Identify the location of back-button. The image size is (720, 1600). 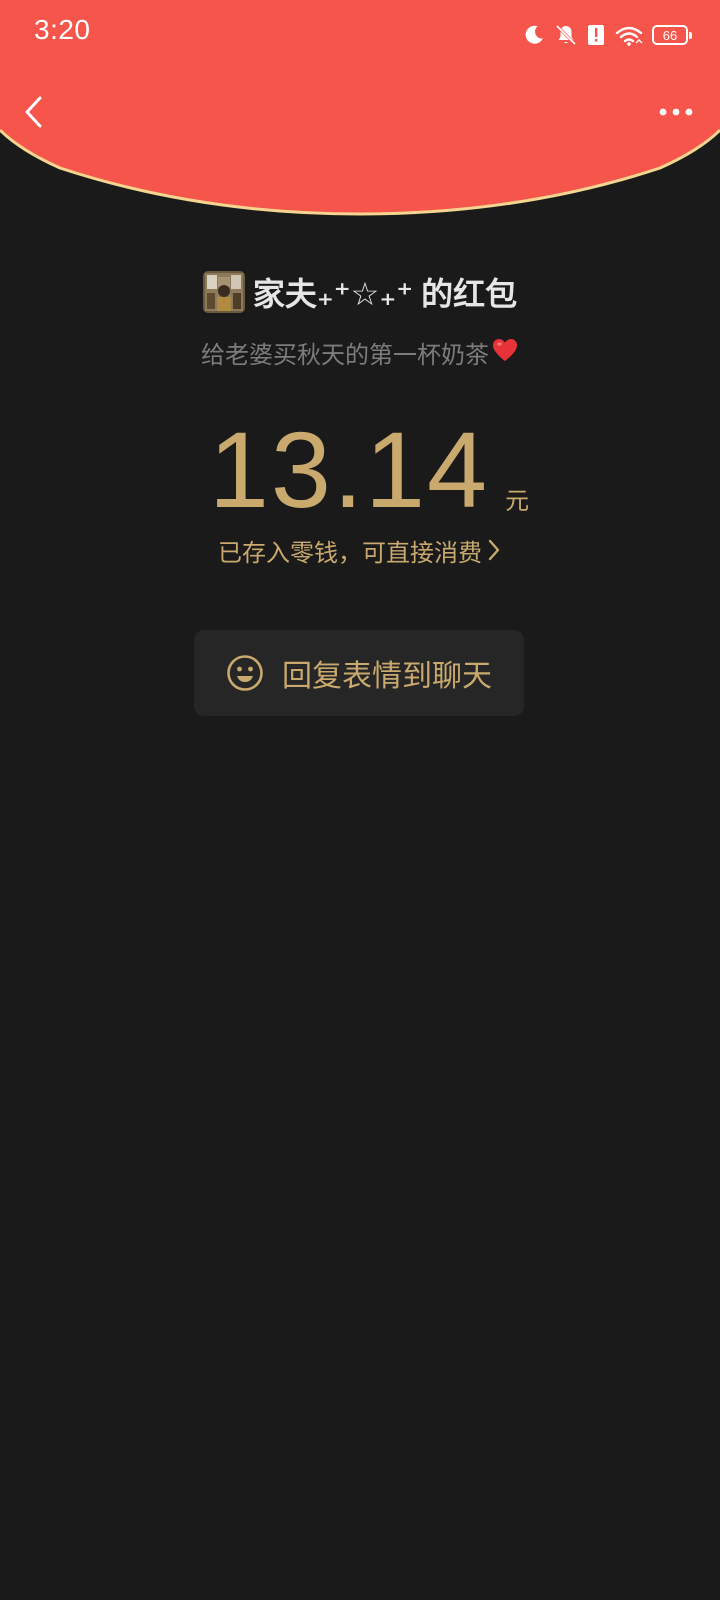
(34, 112).